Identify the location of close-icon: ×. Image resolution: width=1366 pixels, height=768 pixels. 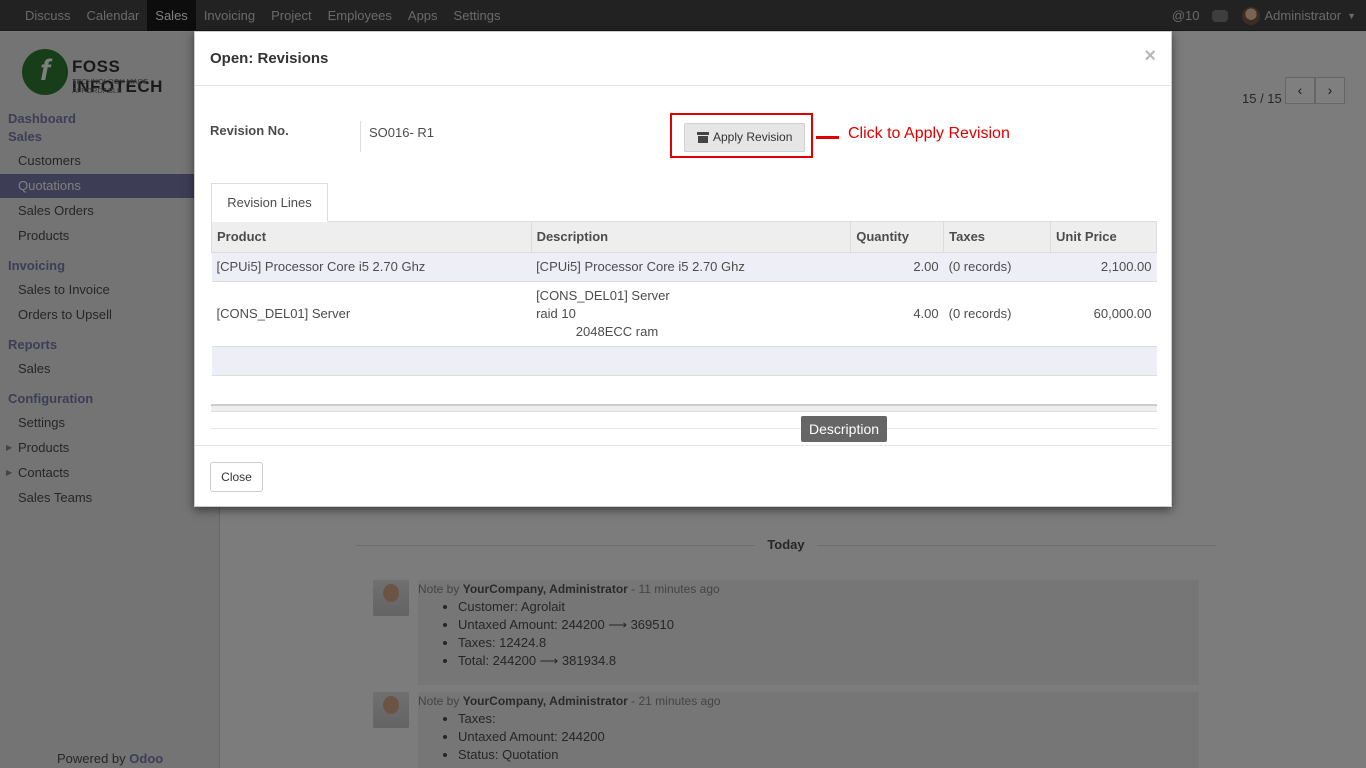
(1150, 56).